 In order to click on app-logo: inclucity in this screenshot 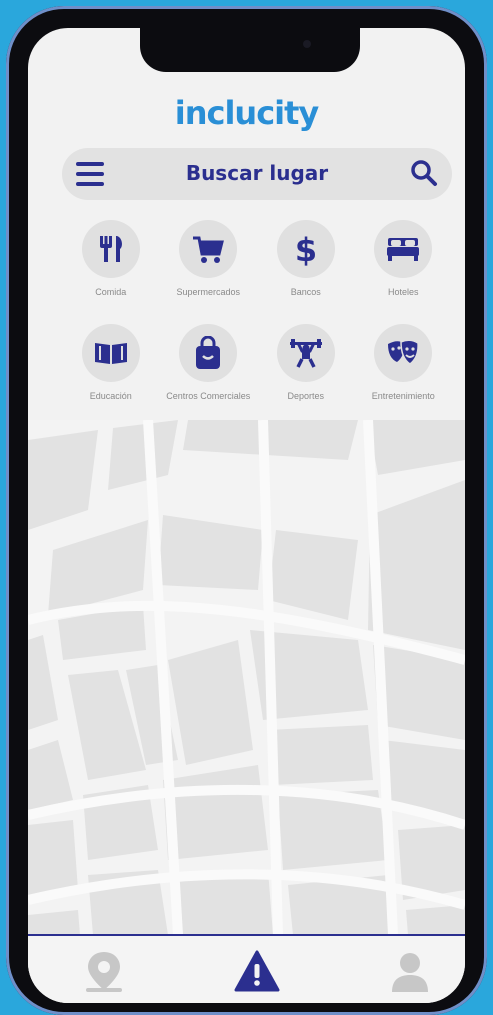, I will do `click(247, 113)`.